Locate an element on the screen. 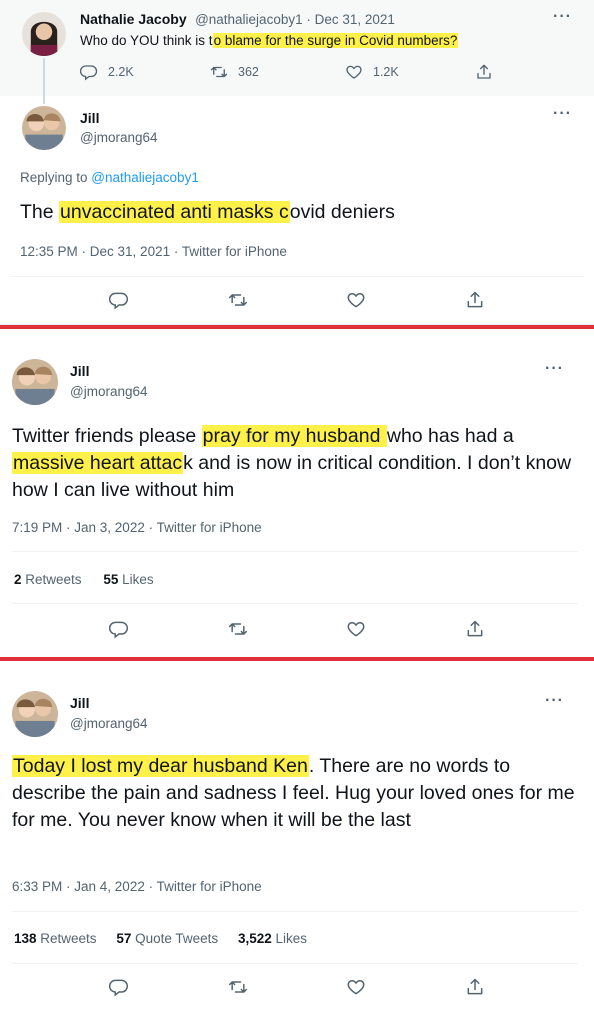 The height and width of the screenshot is (1024, 594). avatar-nathalie is located at coordinates (44, 34).